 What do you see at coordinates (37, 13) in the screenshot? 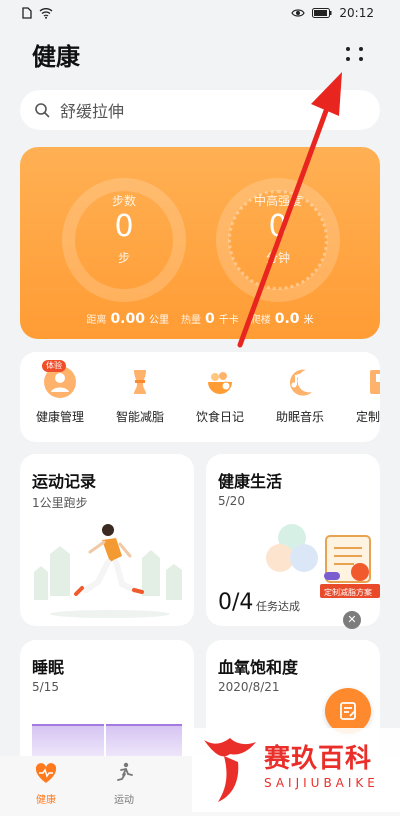
I see `status-icons-left` at bounding box center [37, 13].